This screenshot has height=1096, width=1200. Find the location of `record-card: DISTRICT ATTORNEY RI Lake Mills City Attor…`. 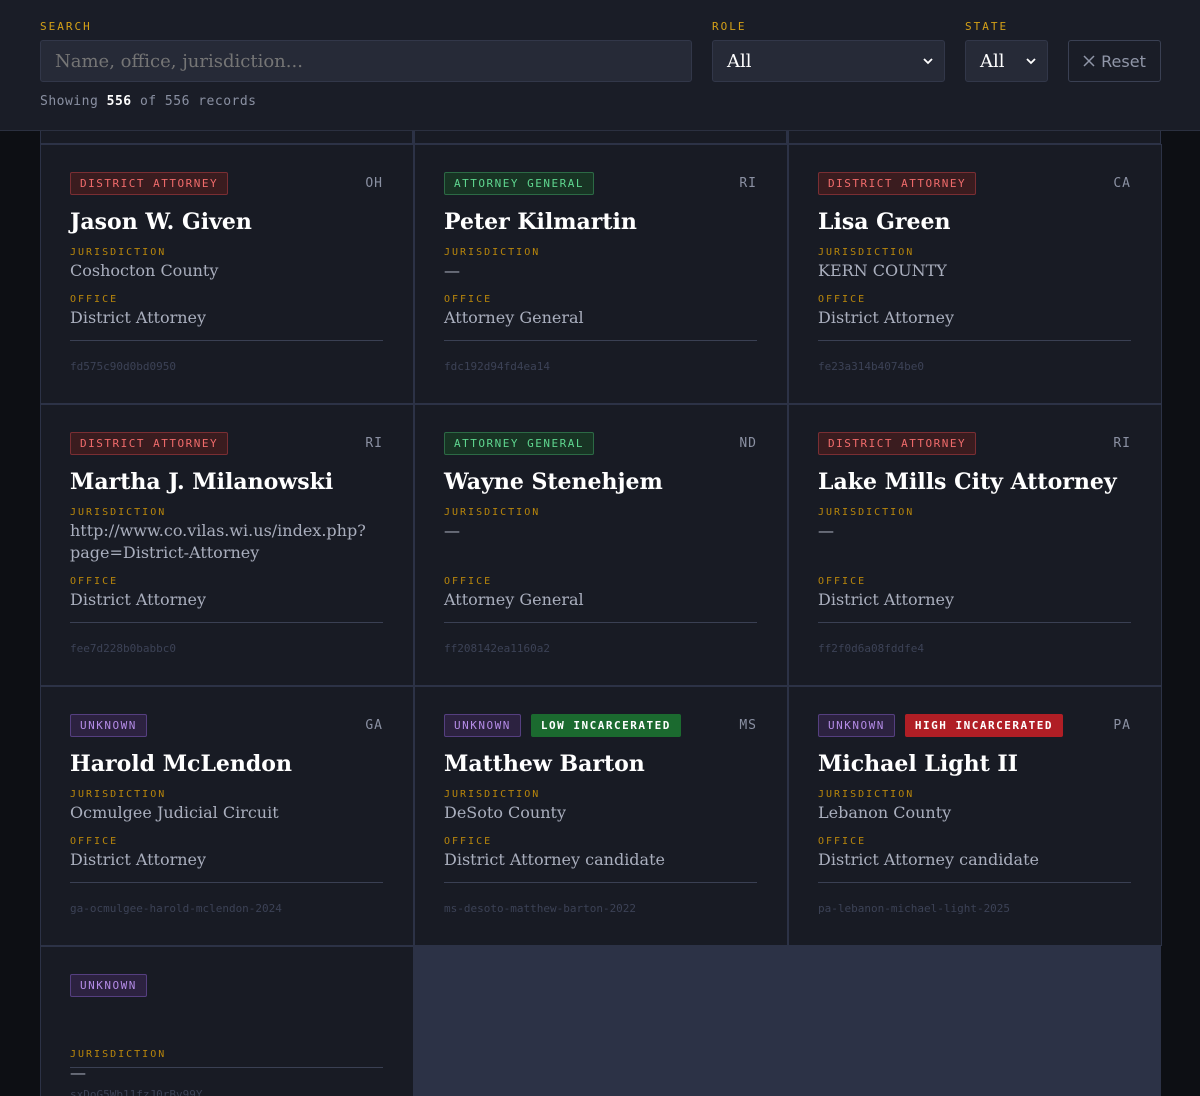

record-card: DISTRICT ATTORNEY RI Lake Mills City Attor… is located at coordinates (975, 545).